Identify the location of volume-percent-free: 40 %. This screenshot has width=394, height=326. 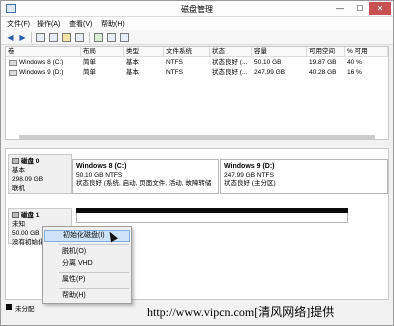
(354, 62).